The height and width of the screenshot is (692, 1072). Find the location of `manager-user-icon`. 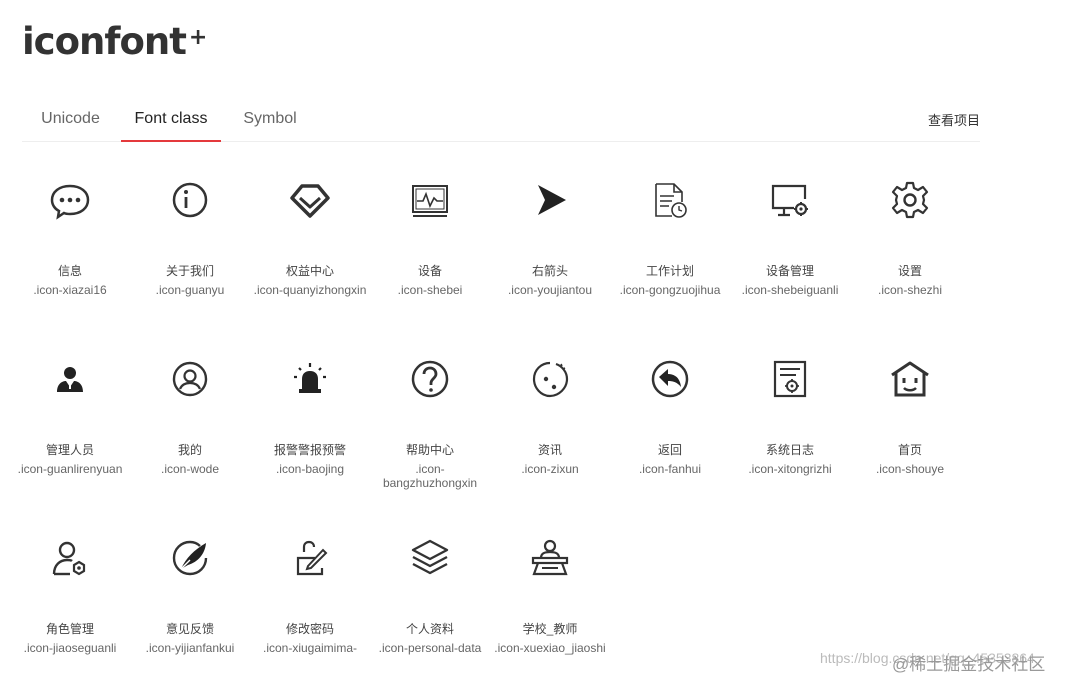

manager-user-icon is located at coordinates (70, 379).